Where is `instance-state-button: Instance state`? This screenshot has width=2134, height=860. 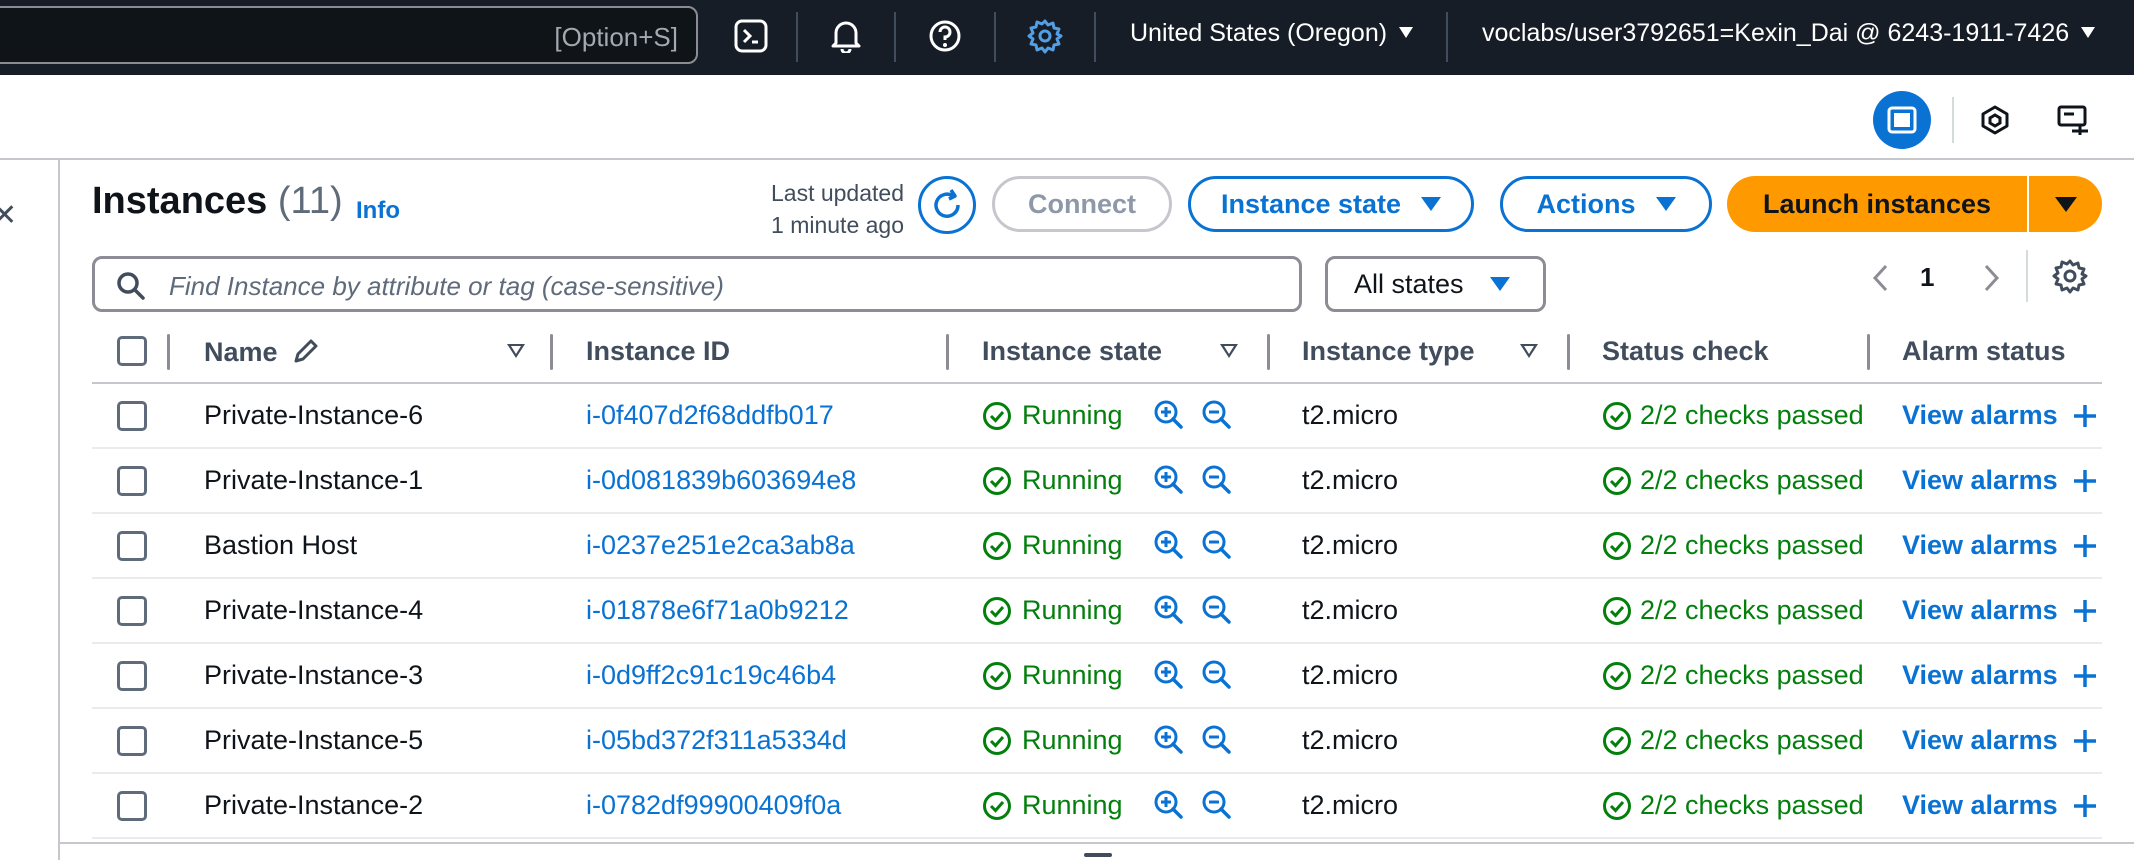 instance-state-button: Instance state is located at coordinates (1331, 204).